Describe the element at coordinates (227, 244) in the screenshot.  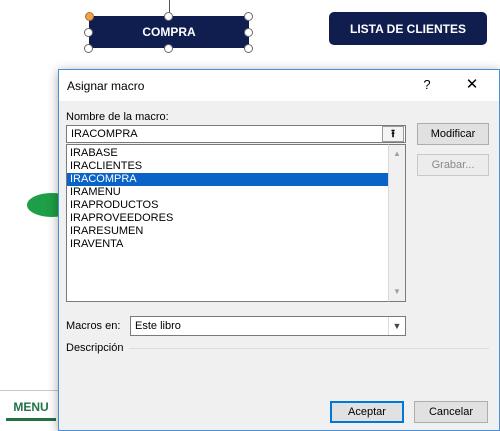
I see `macro-list-item: IRAVENTA` at that location.